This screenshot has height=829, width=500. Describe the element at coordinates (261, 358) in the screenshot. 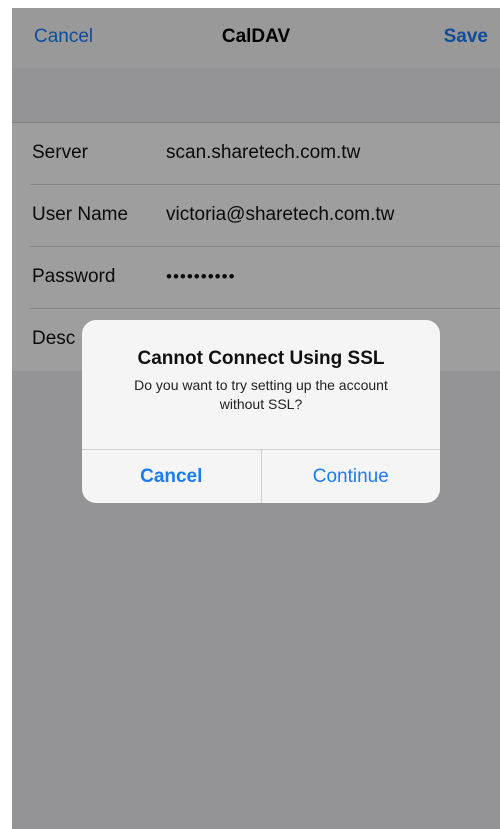

I see `alert-title: Cannot Connect Using SSL` at that location.